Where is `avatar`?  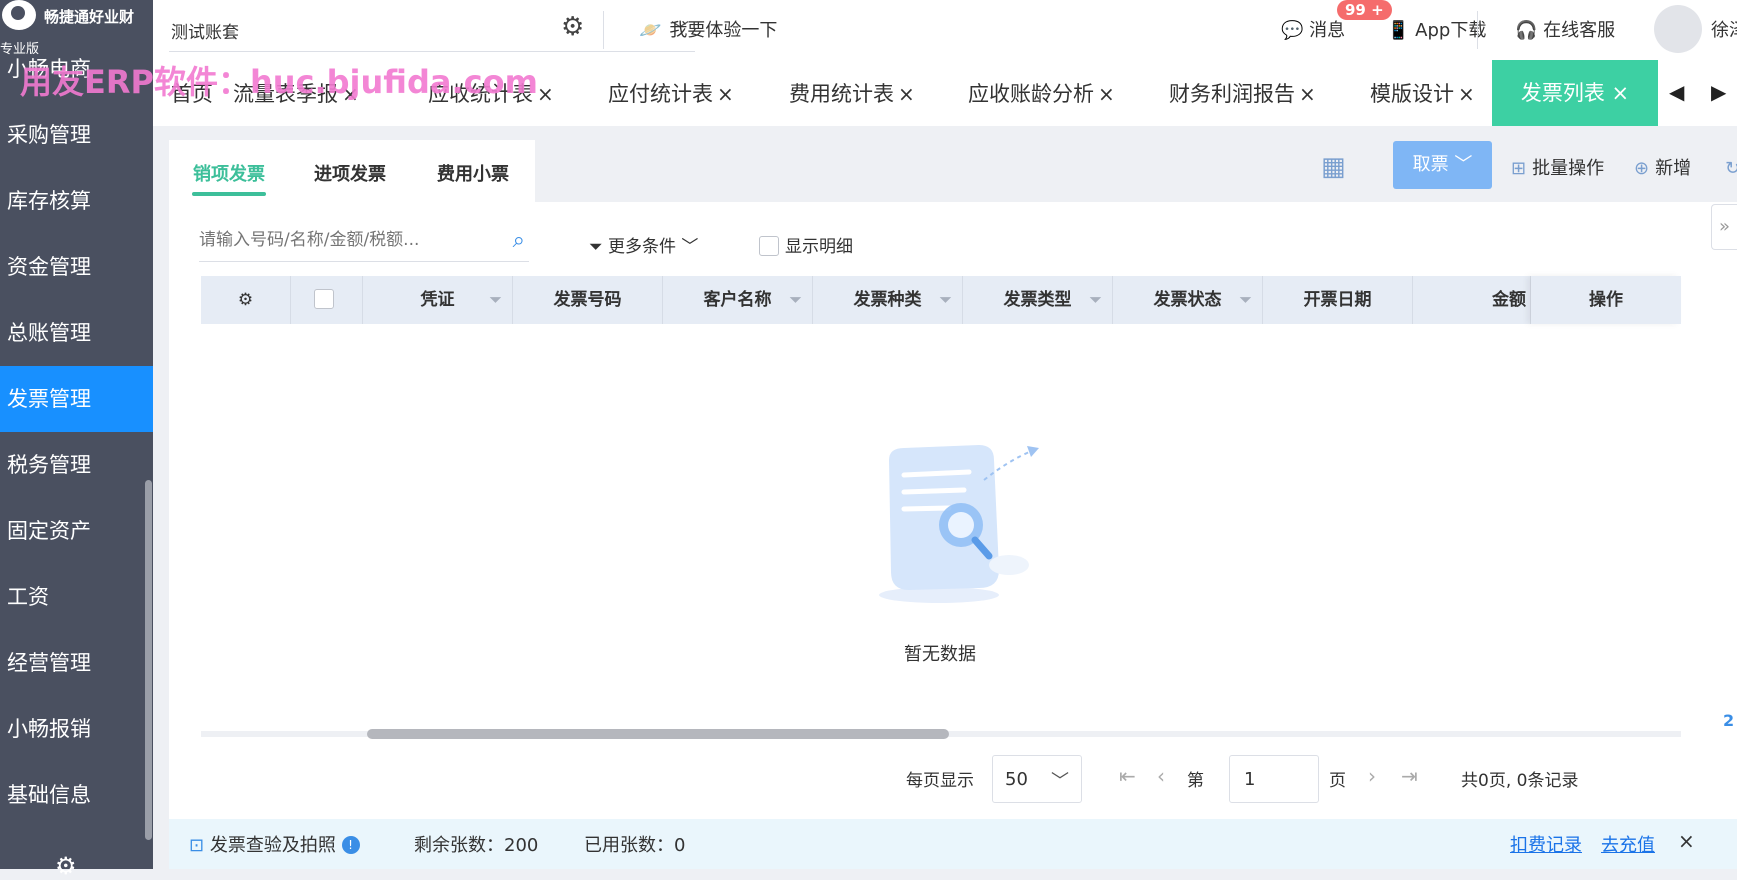
avatar is located at coordinates (1678, 29).